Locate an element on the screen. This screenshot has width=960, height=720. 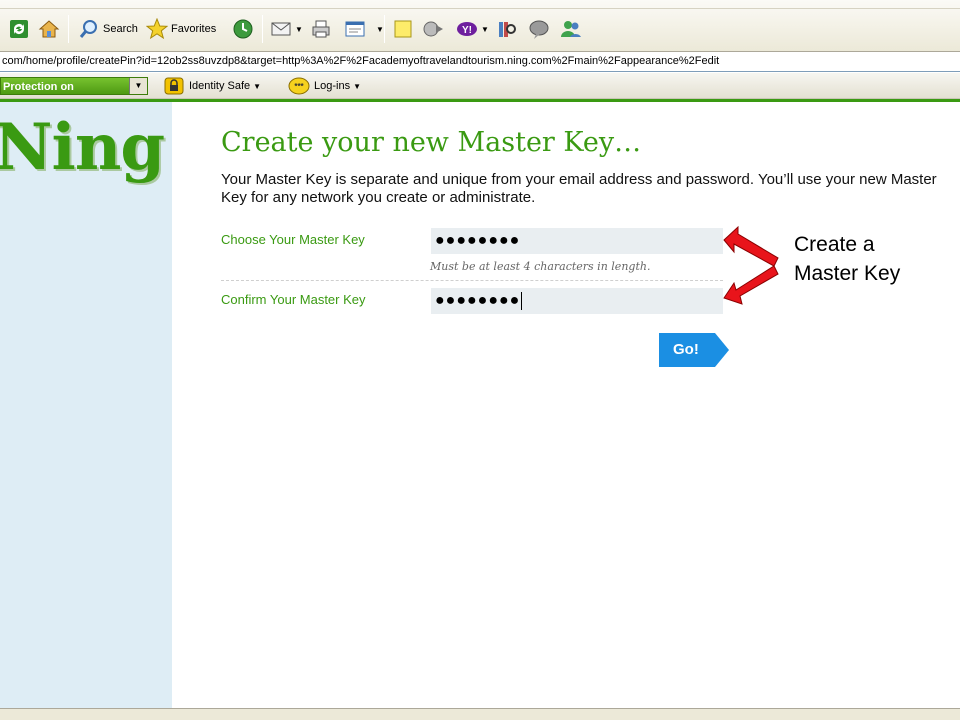
annotation-arrows is located at coordinates (751, 265).